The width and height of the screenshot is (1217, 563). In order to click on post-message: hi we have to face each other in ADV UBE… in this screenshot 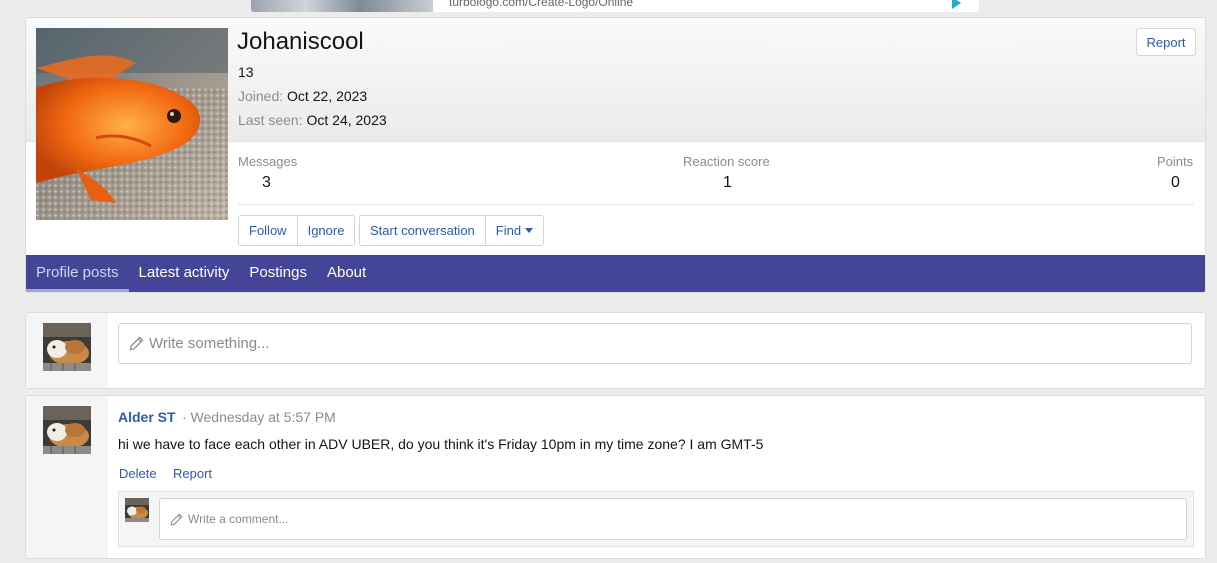, I will do `click(441, 444)`.